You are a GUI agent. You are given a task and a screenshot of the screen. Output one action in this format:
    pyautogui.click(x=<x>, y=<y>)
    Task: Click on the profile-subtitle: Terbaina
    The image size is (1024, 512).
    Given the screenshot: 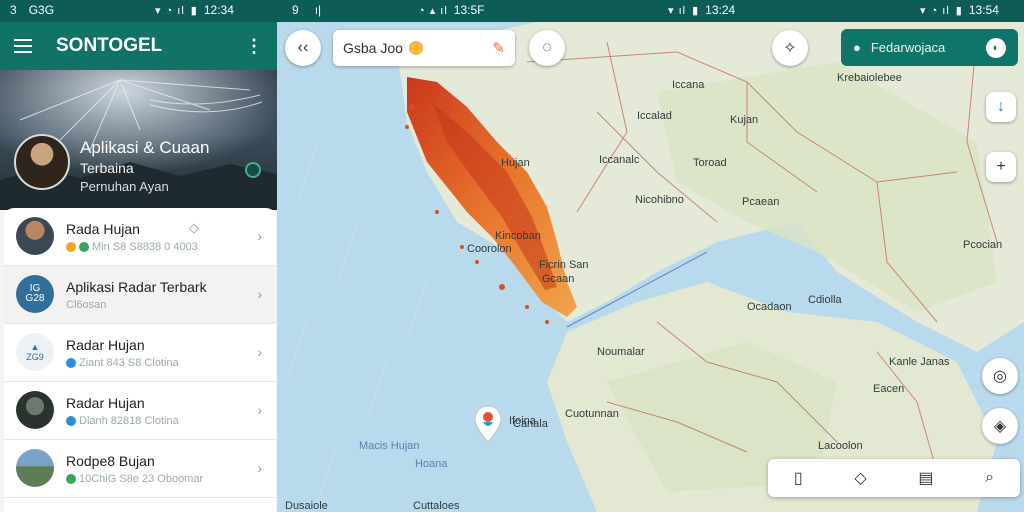 What is the action you would take?
    pyautogui.click(x=107, y=168)
    